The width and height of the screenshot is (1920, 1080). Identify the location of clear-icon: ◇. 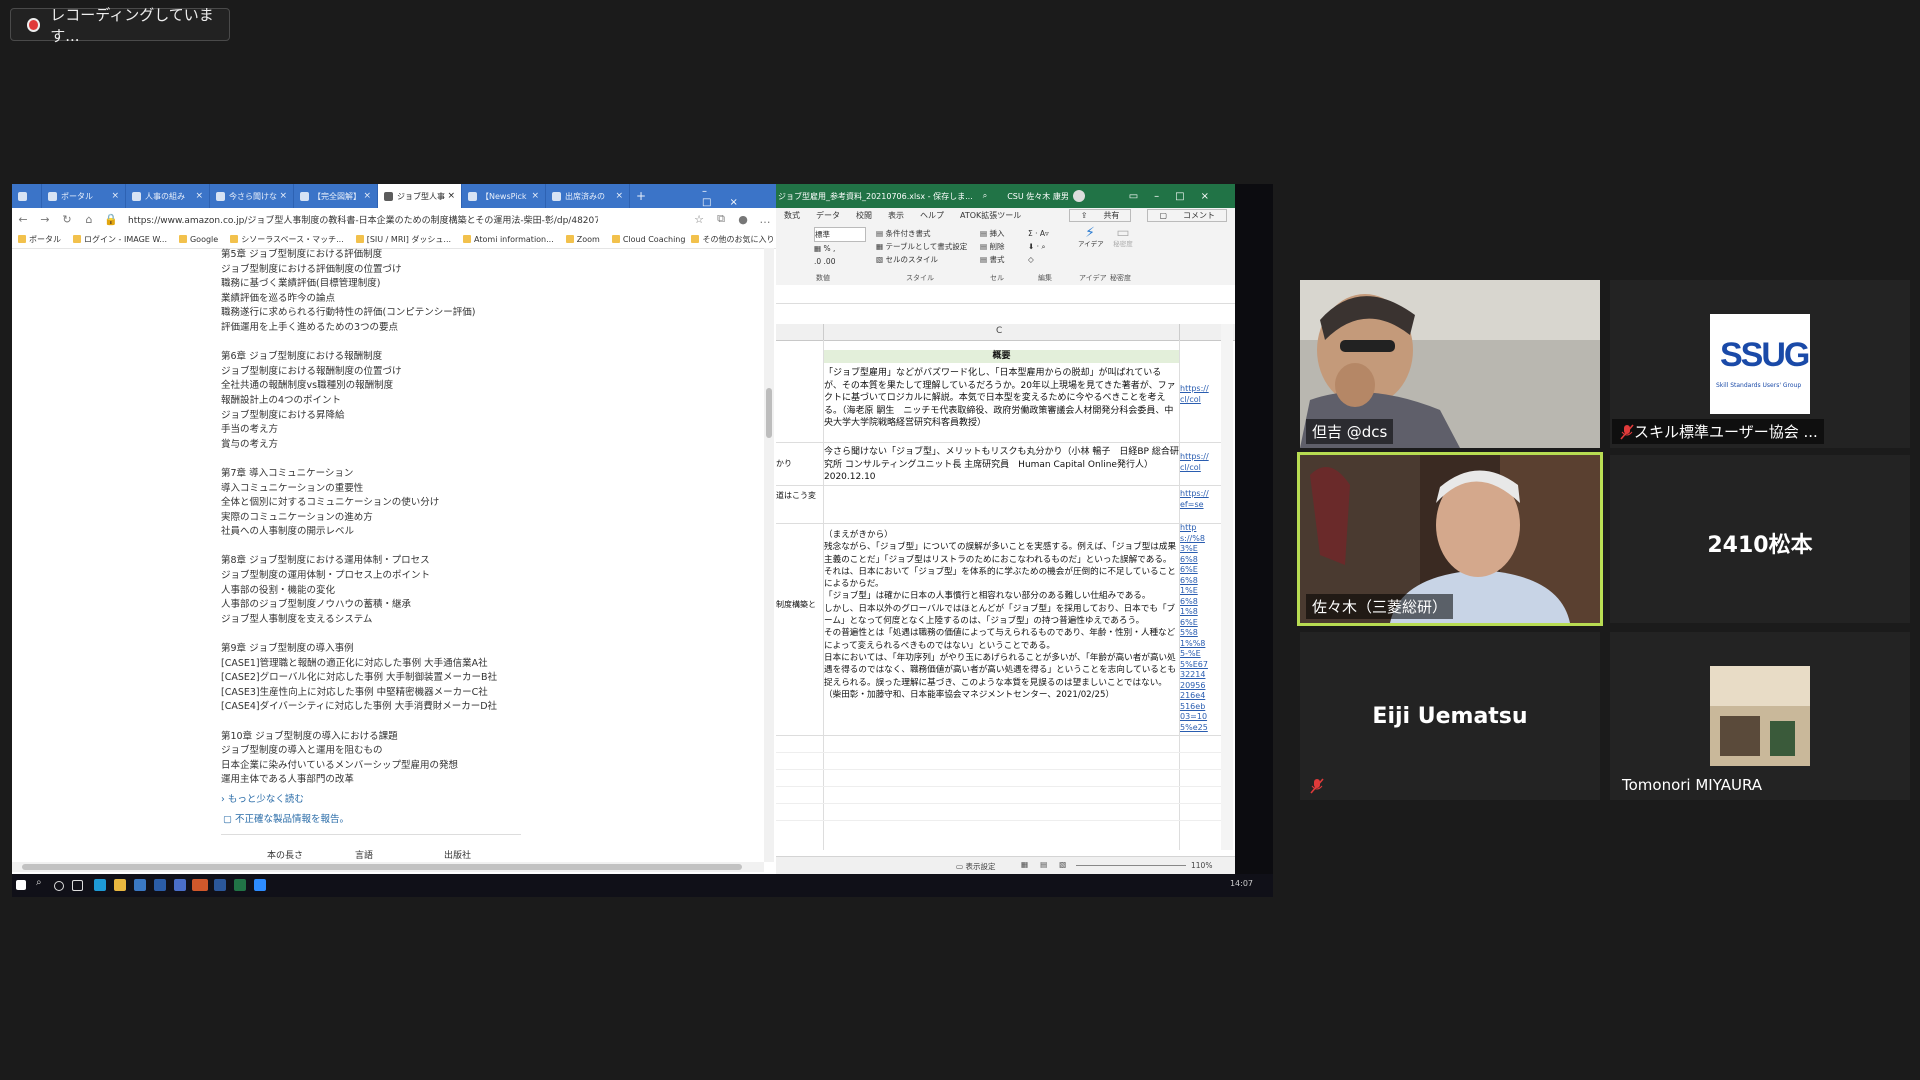
(1038, 259).